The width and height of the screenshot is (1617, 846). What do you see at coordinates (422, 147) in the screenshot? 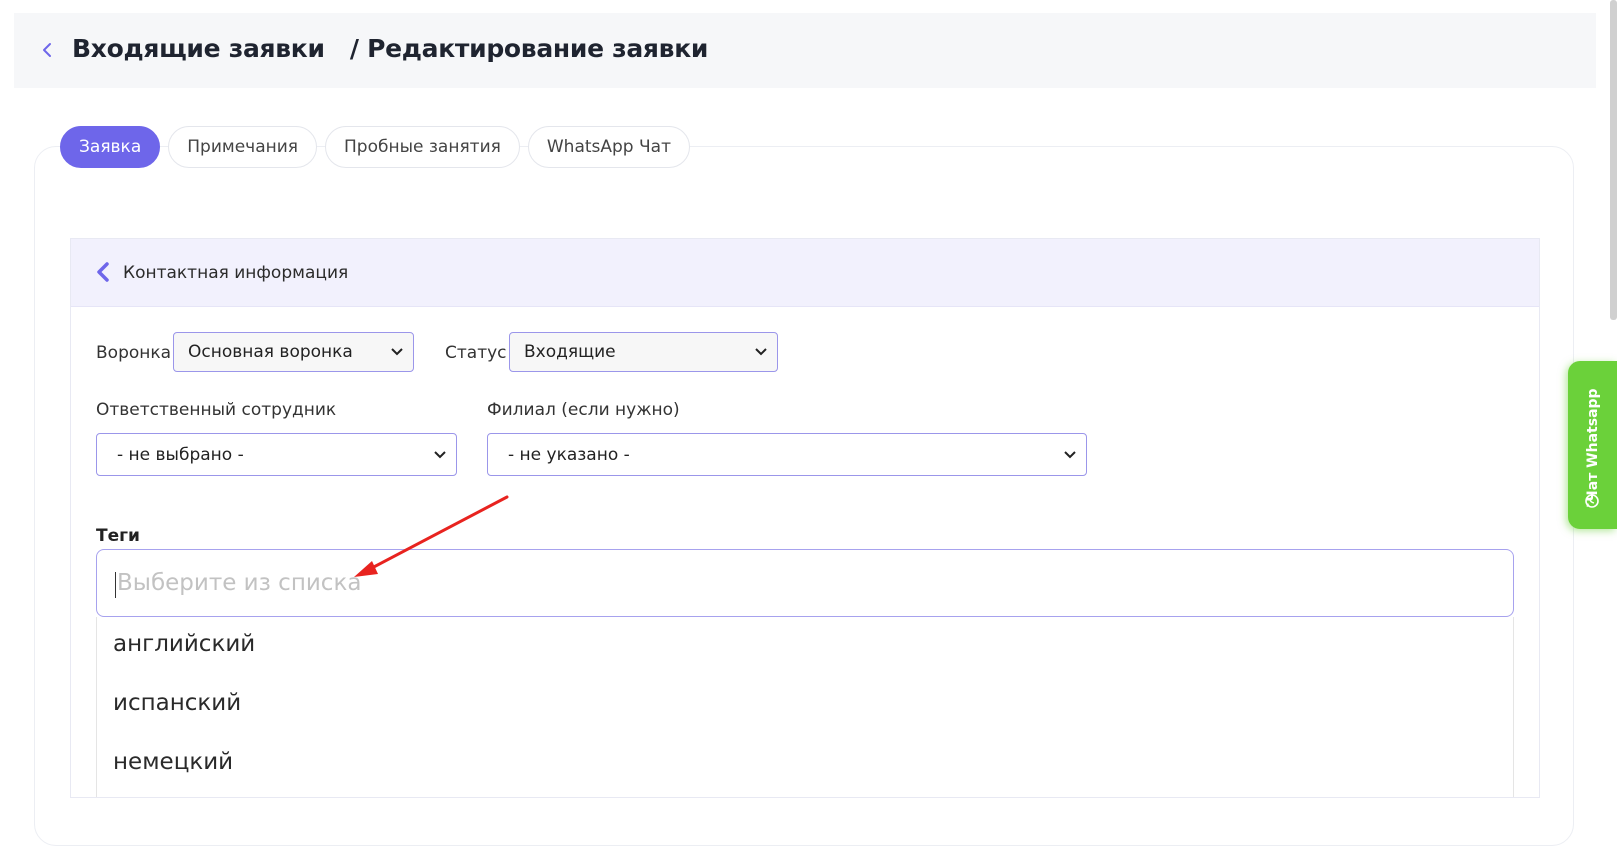
I see `tab-trial-lessons: Пробные занятия` at bounding box center [422, 147].